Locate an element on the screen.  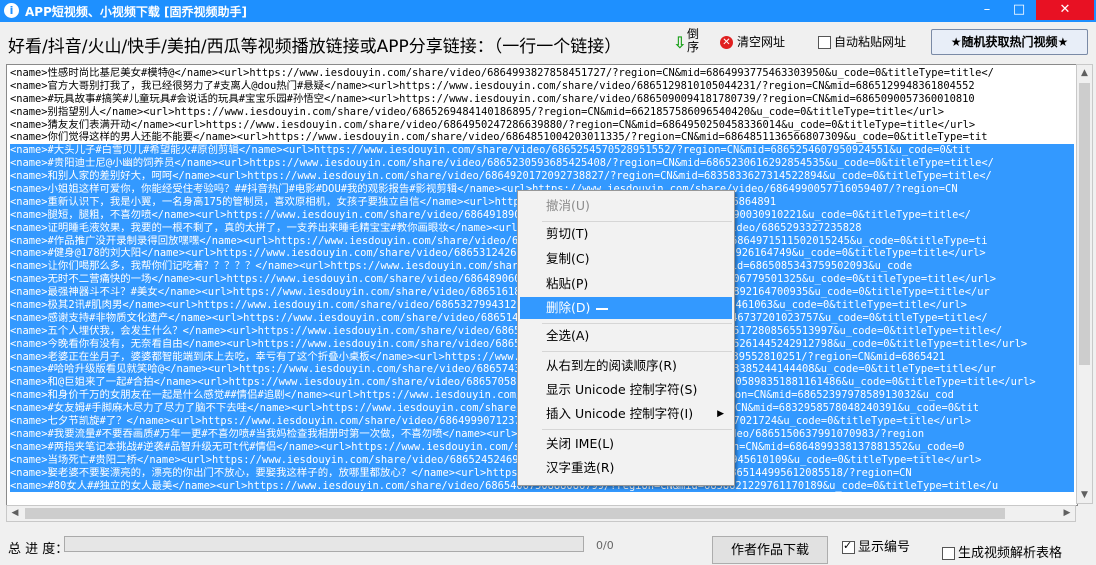
auto-paste-label: 自动粘贴网址 is located at coordinates (870, 42).